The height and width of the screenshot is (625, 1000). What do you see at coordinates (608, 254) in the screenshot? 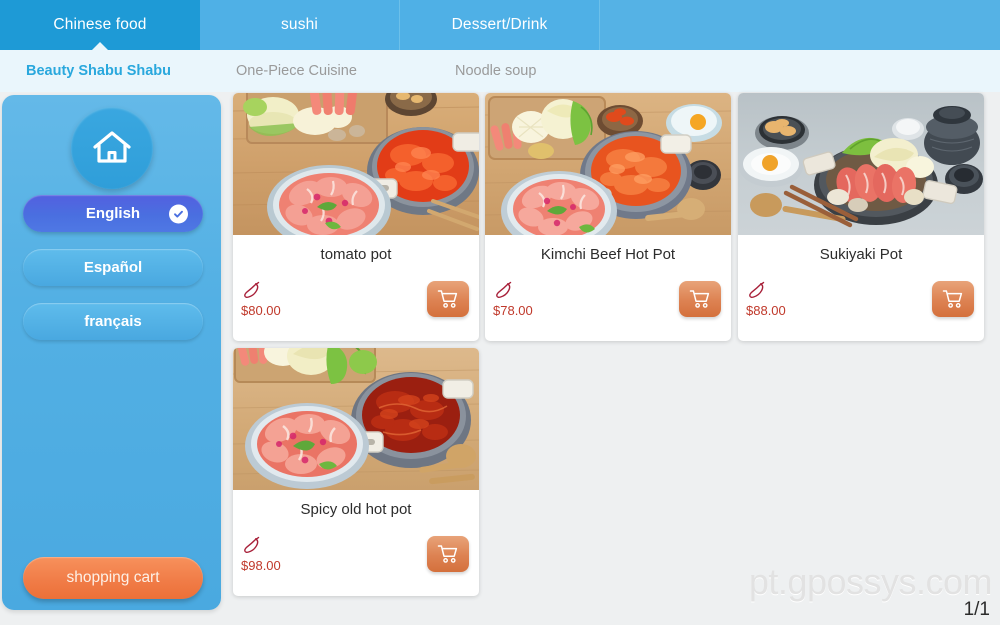
I see `product-name: Kimchi Beef Hot Pot` at bounding box center [608, 254].